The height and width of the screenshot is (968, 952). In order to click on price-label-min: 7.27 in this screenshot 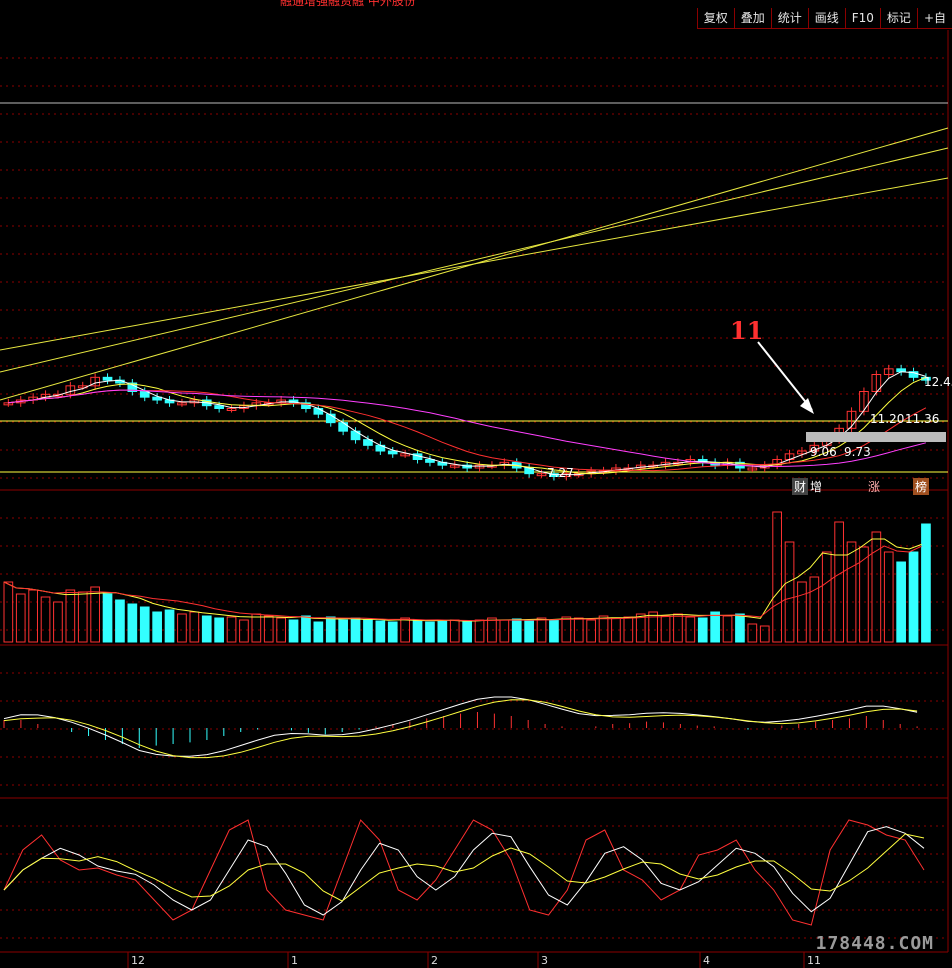, I will do `click(560, 473)`.